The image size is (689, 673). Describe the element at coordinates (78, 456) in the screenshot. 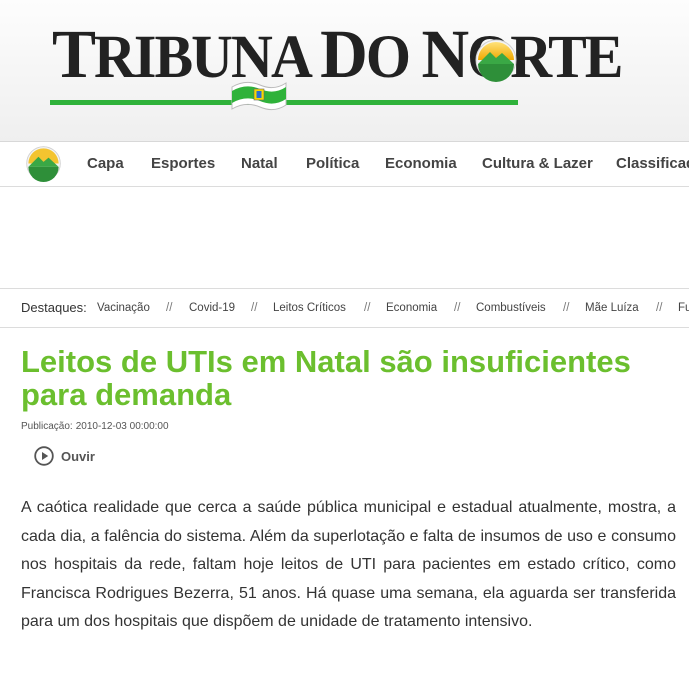

I see `listen-label: Ouvir` at that location.